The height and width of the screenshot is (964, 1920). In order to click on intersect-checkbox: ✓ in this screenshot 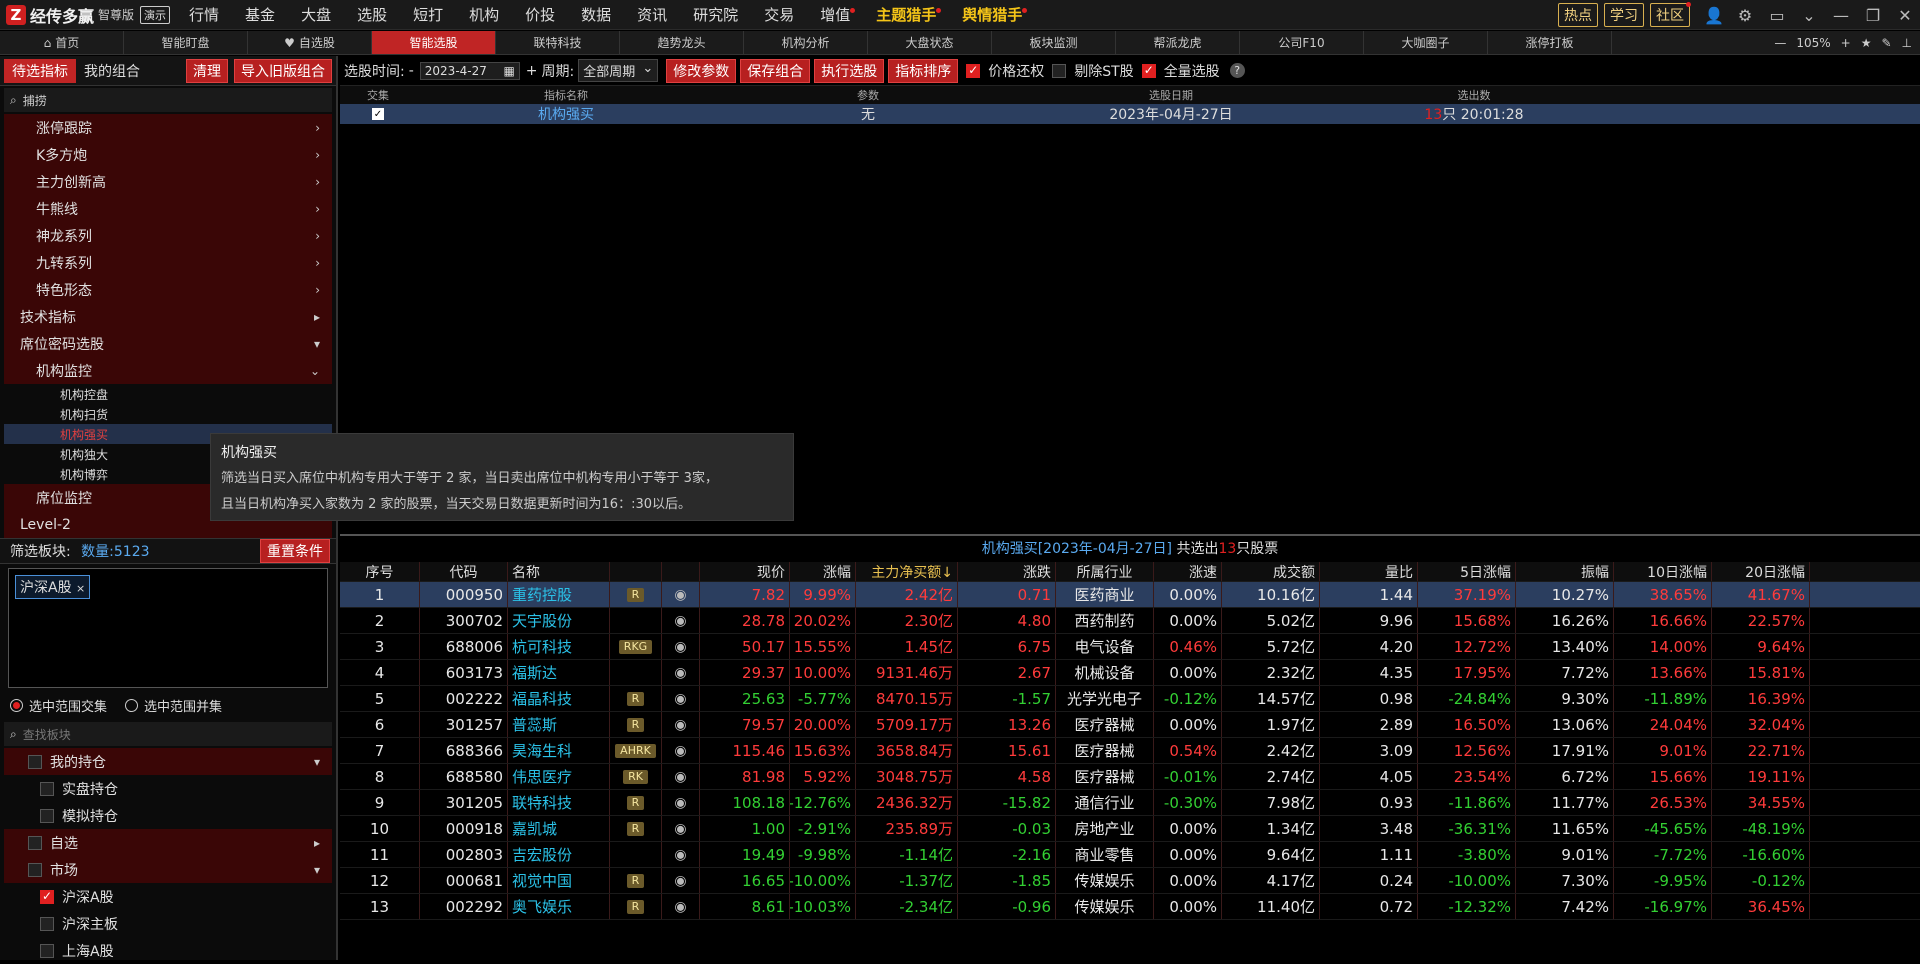, I will do `click(378, 114)`.